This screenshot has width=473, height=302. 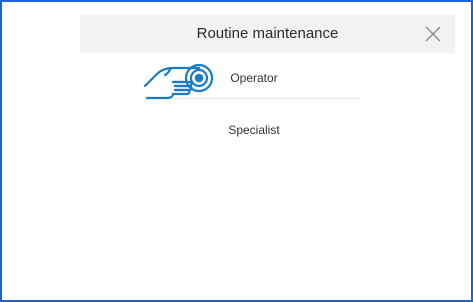 I want to click on hand-tap-icon, so click(x=178, y=81).